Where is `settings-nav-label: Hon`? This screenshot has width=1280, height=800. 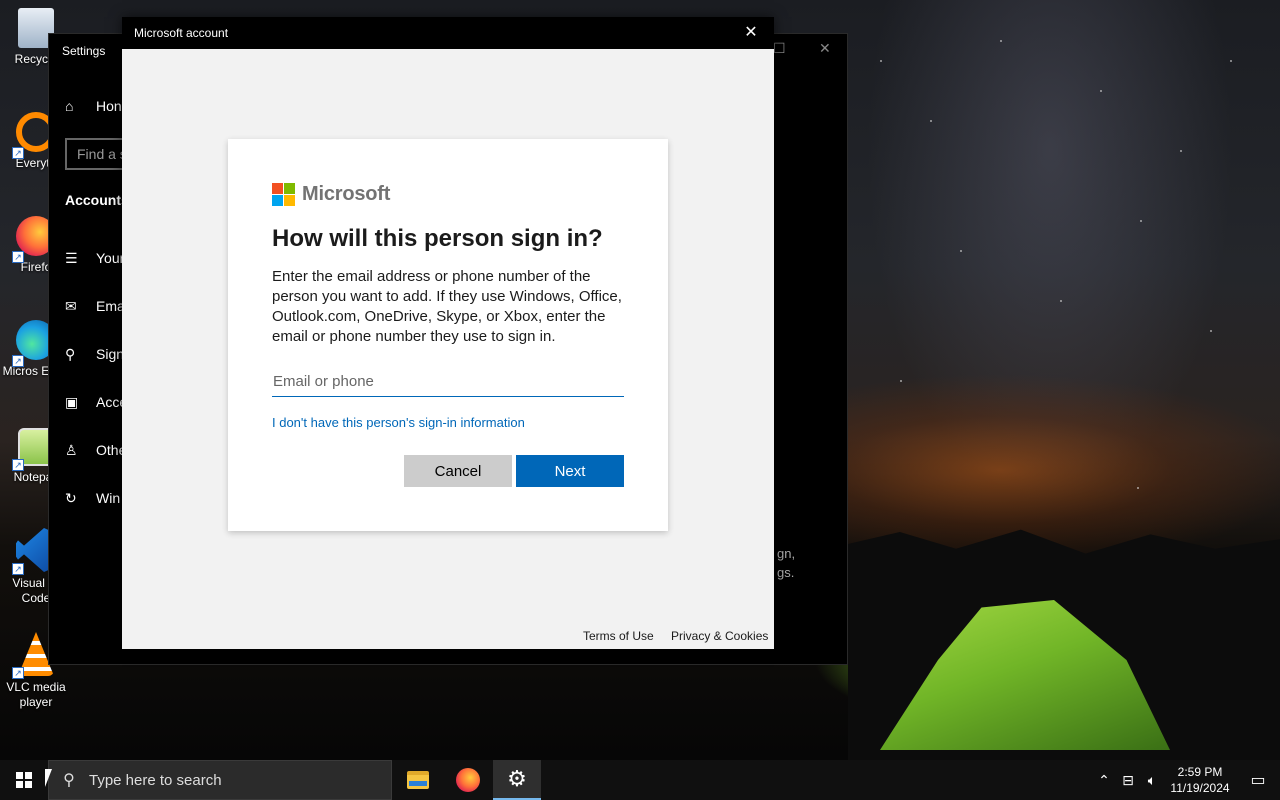
settings-nav-label: Hon is located at coordinates (109, 106).